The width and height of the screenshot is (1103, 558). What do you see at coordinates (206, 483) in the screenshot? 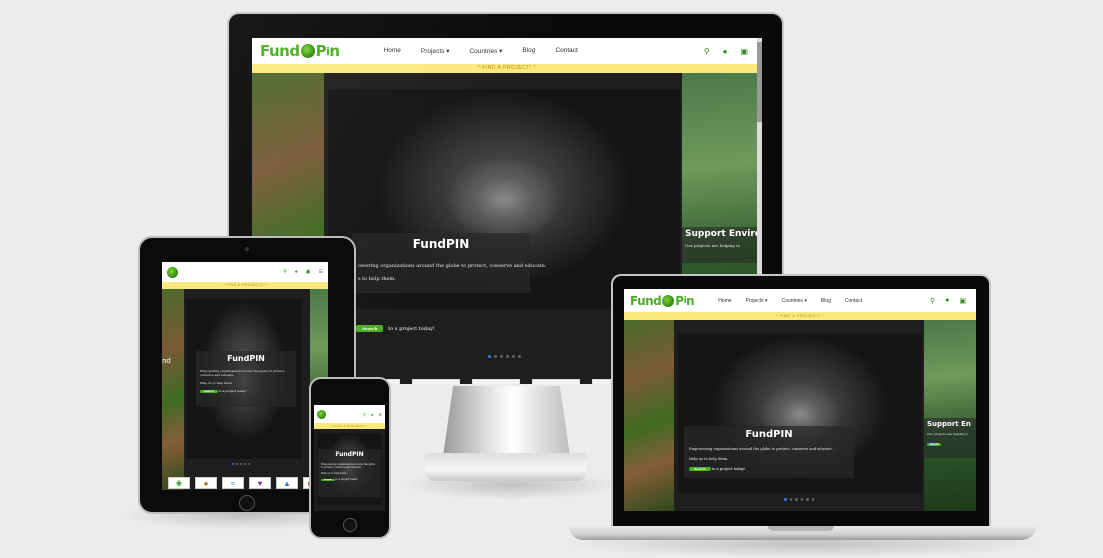
I see `paw-icon: ●` at bounding box center [206, 483].